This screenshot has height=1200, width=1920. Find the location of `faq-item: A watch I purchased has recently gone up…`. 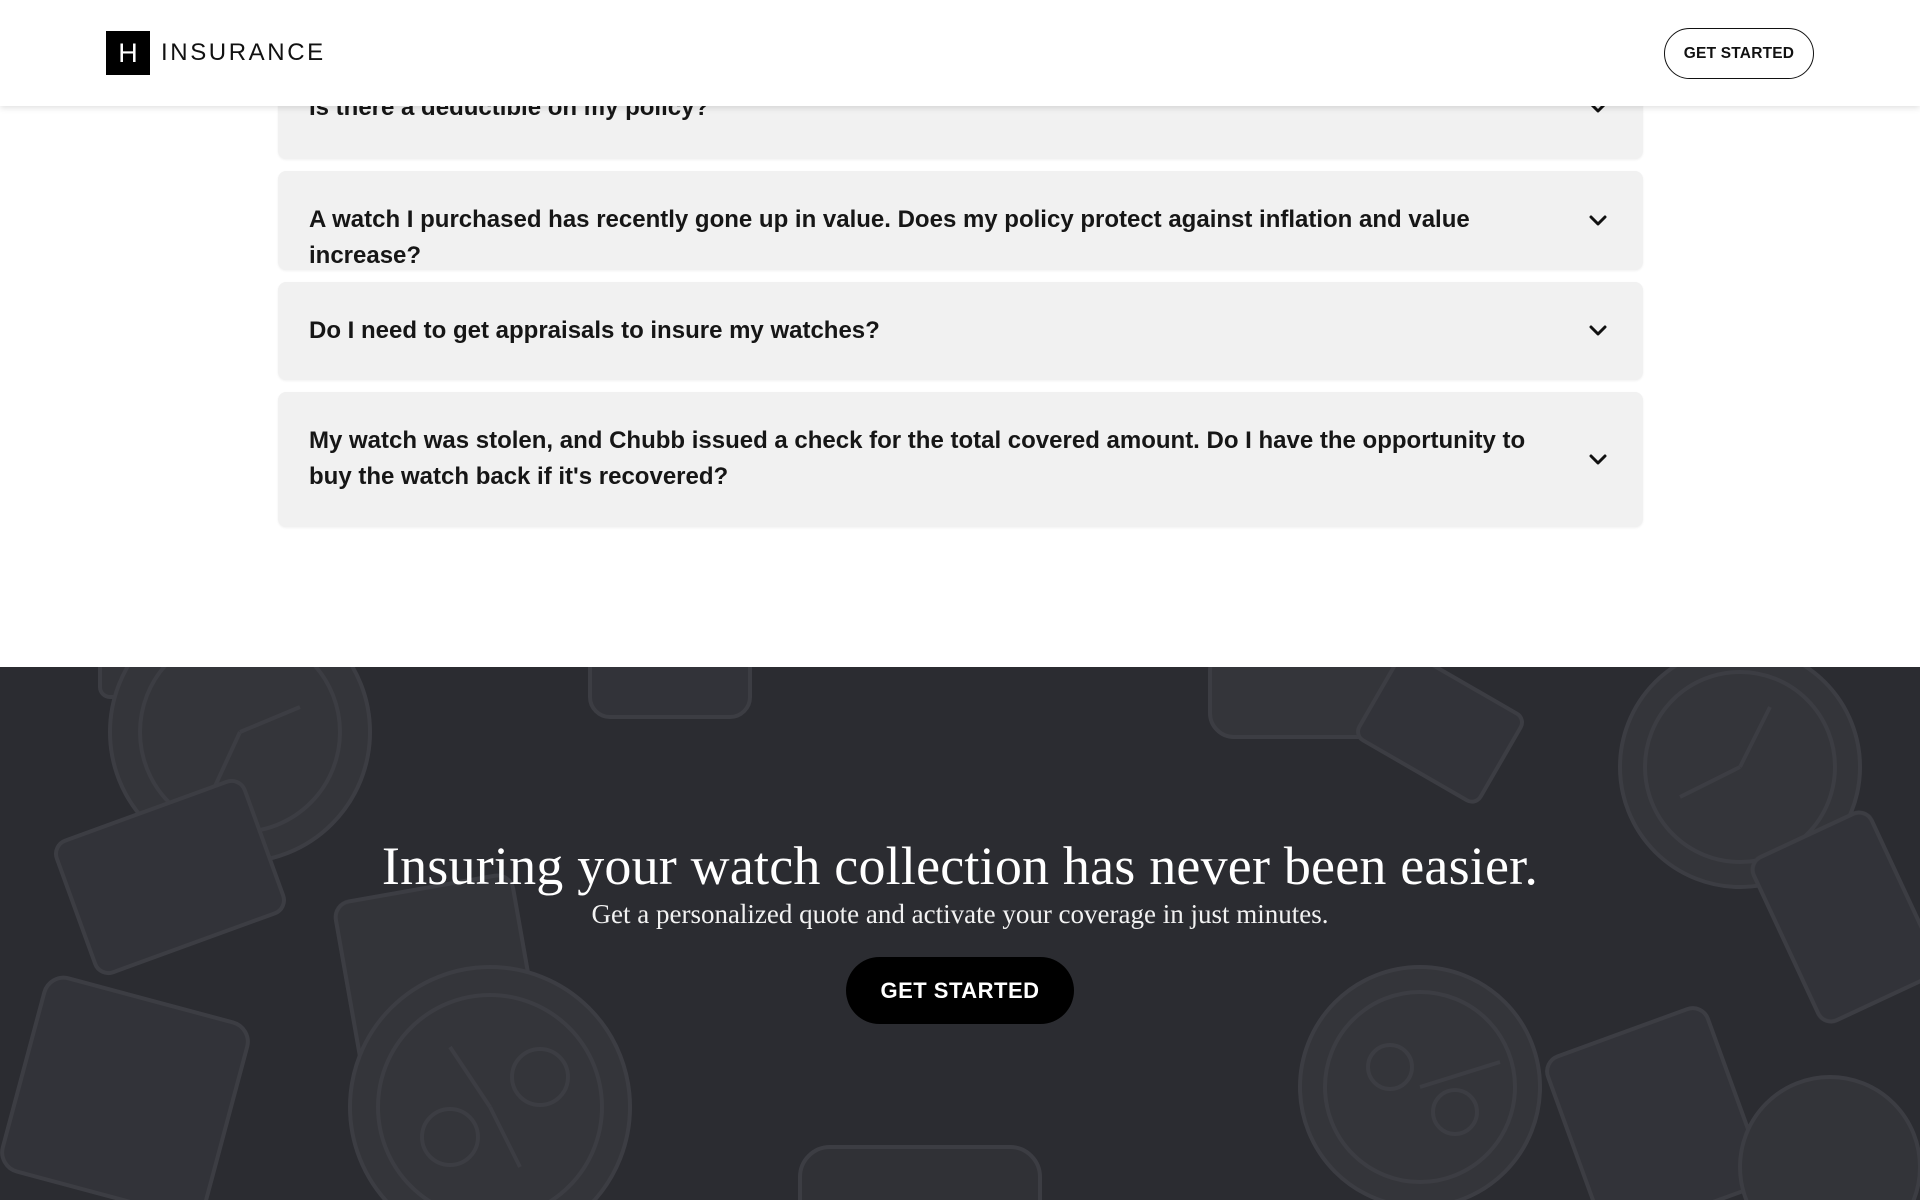

faq-item: A watch I purchased has recently gone up… is located at coordinates (960, 220).